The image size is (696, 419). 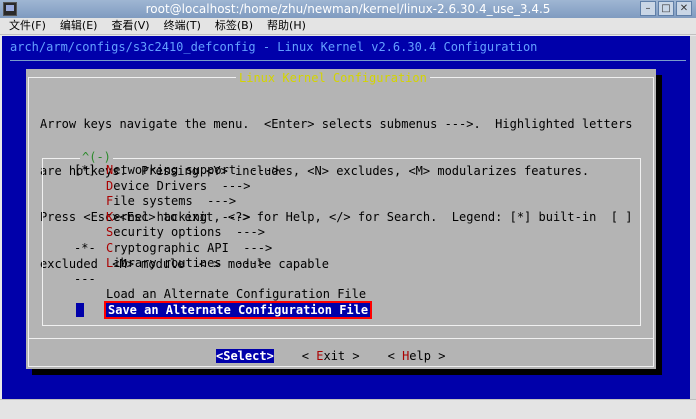 What do you see at coordinates (180, 26) in the screenshot?
I see `menu-terminal: 终端(T)` at bounding box center [180, 26].